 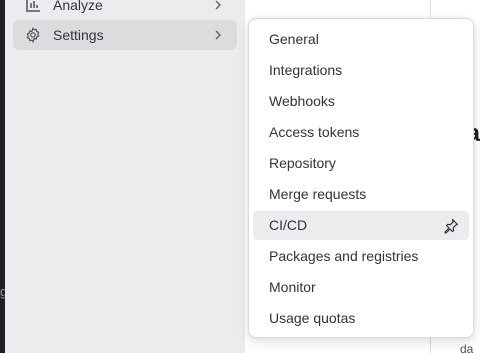 I want to click on chart-icon, so click(x=33, y=6).